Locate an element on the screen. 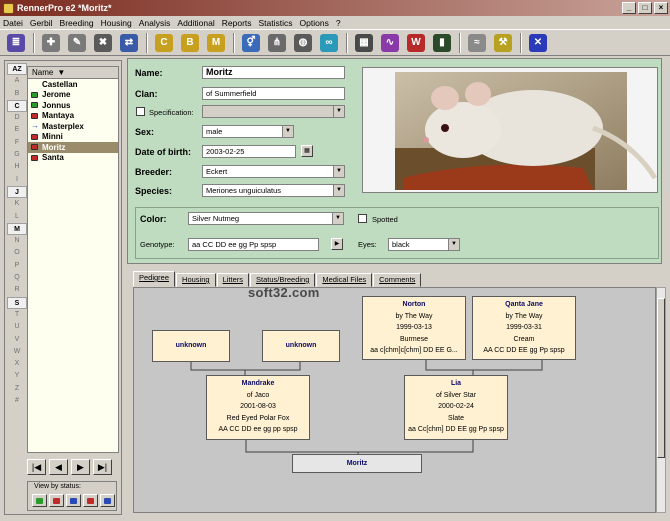 The height and width of the screenshot is (521, 670). family-tree-button: ⋔ is located at coordinates (277, 43).